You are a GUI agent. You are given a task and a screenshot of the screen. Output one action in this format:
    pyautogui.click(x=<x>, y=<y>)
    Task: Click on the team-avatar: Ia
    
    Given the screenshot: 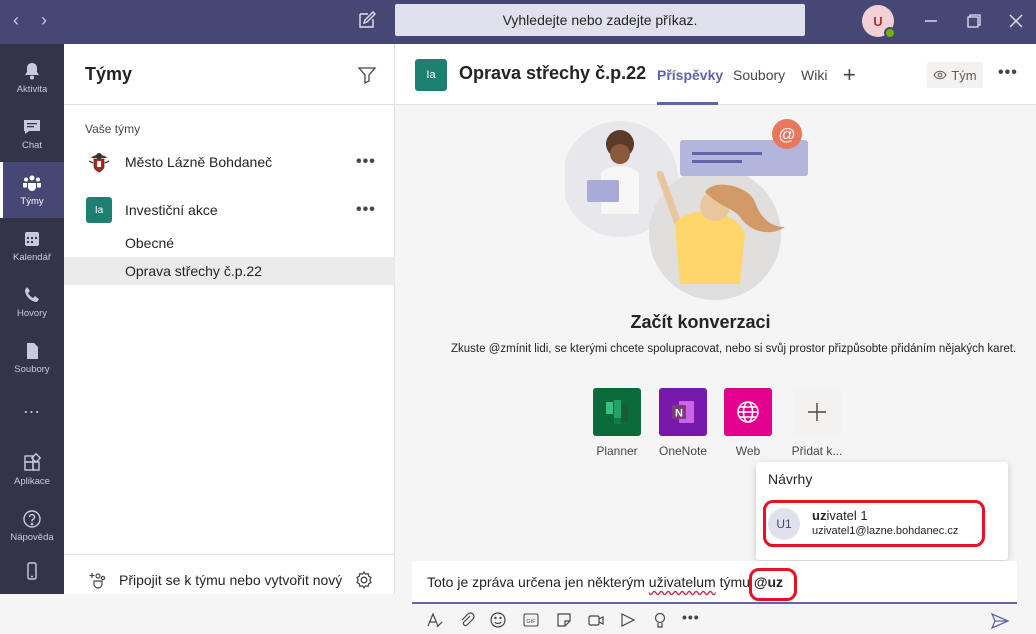 What is the action you would take?
    pyautogui.click(x=99, y=210)
    